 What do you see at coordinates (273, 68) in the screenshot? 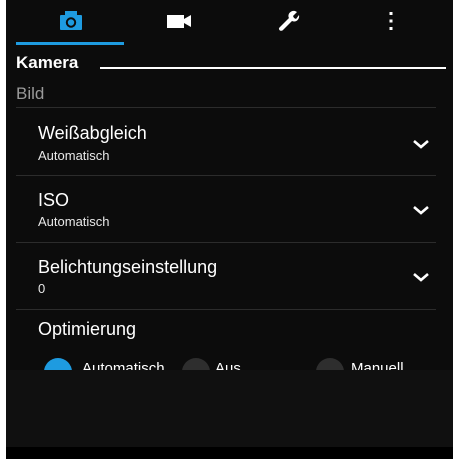
I see `title-underline` at bounding box center [273, 68].